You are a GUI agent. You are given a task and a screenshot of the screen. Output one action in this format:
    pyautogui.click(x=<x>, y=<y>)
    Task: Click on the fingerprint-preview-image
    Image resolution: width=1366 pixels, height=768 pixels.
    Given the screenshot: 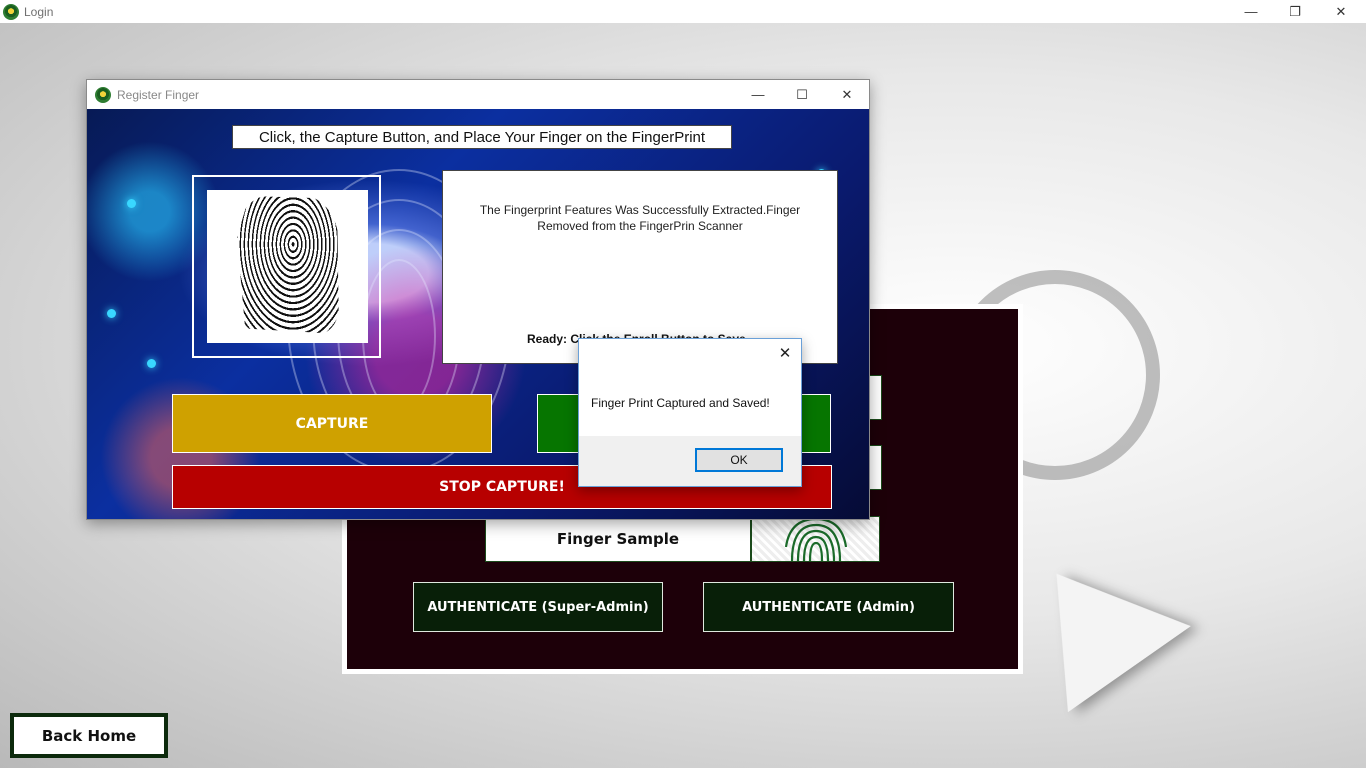 What is the action you would take?
    pyautogui.click(x=287, y=266)
    